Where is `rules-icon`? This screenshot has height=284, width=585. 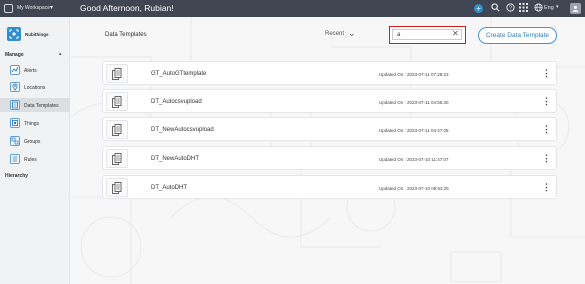 rules-icon is located at coordinates (15, 159).